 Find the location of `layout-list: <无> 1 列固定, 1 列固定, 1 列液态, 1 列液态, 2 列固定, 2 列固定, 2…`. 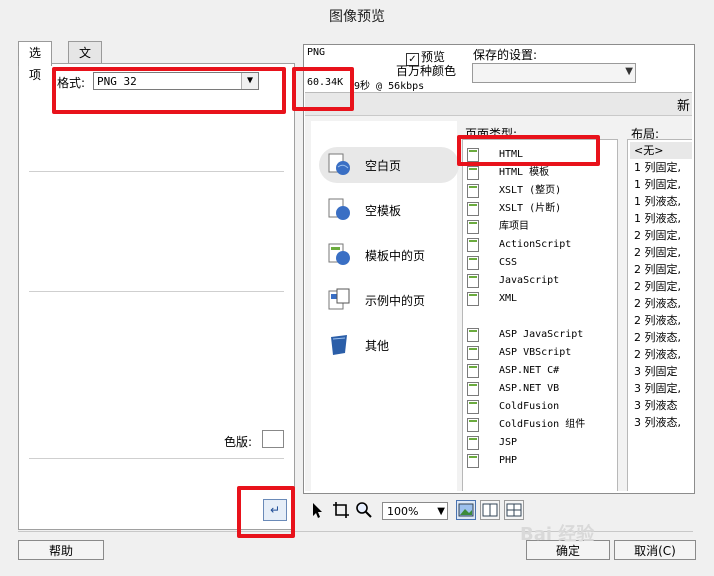

layout-list: <无> 1 列固定, 1 列固定, 1 列液态, 1 列液态, 2 列固定, 2 列固定, 2… is located at coordinates (659, 315).